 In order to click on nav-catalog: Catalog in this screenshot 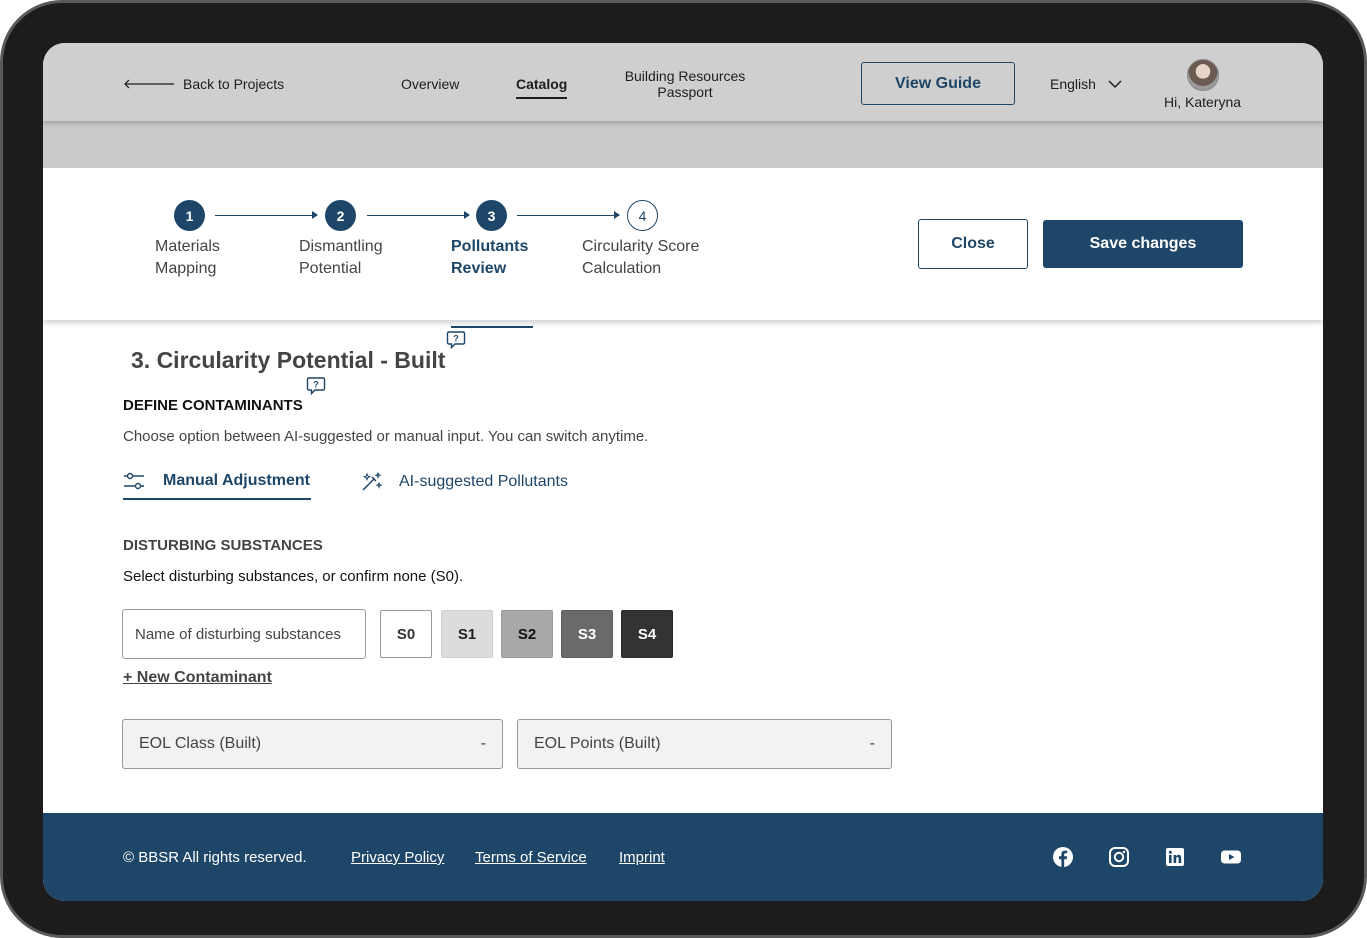, I will do `click(542, 87)`.